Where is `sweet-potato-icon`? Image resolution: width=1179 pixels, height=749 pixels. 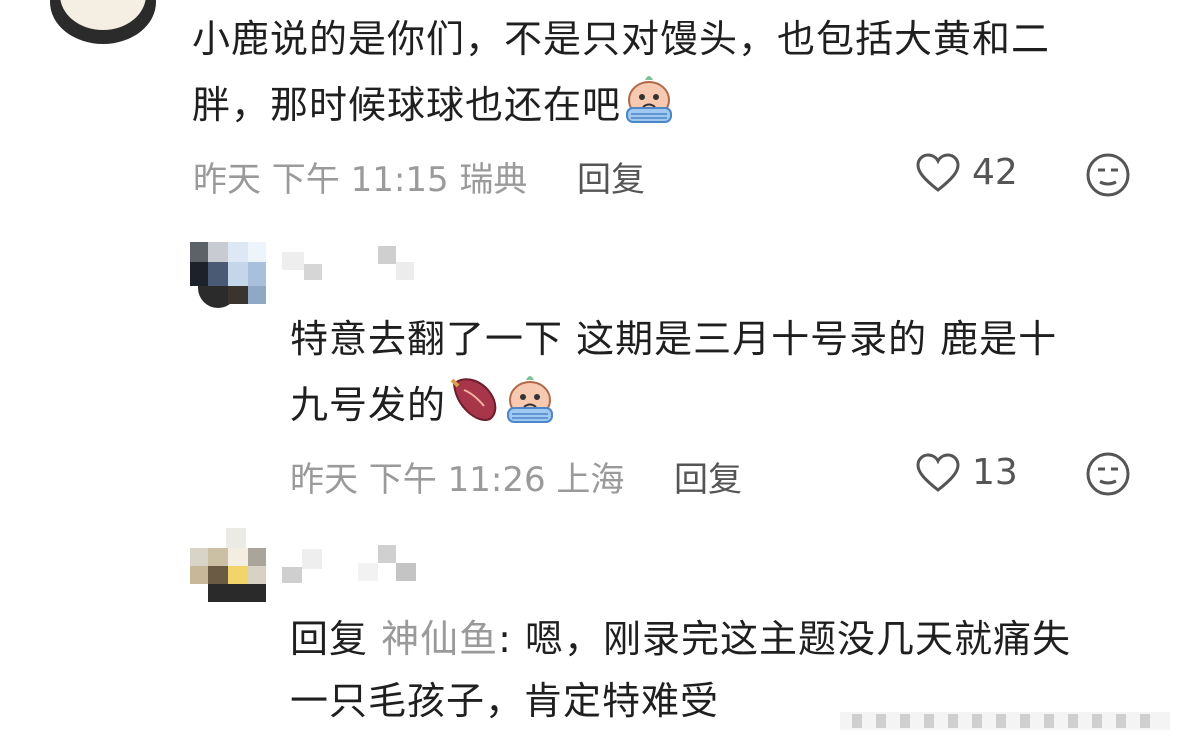 sweet-potato-icon is located at coordinates (473, 400).